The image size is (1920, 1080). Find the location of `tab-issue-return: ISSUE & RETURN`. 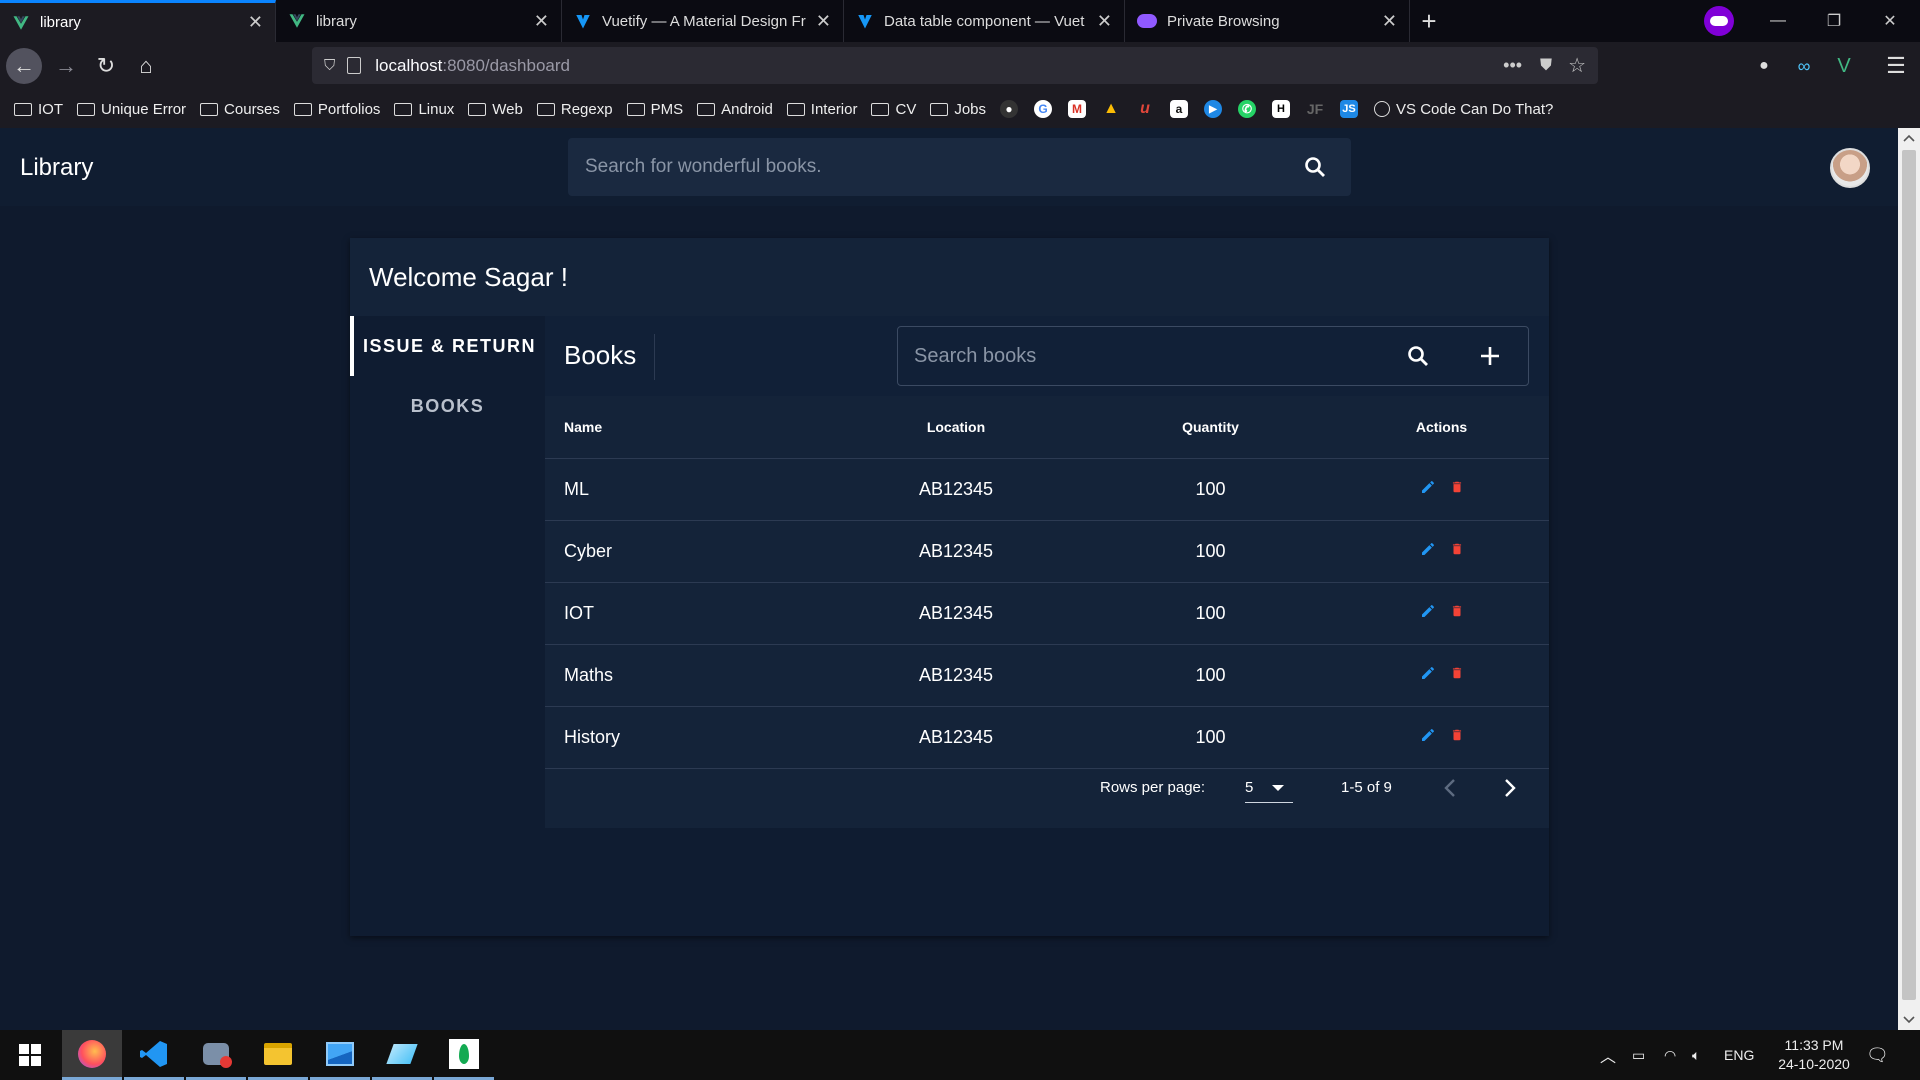

tab-issue-return: ISSUE & RETURN is located at coordinates (447, 346).